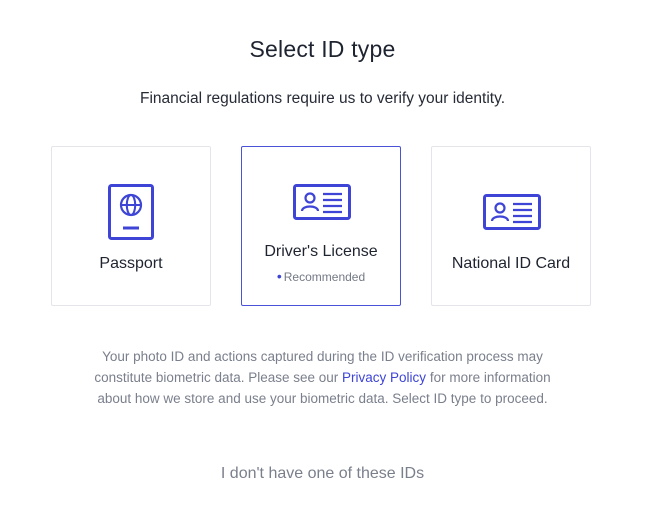 This screenshot has width=645, height=527. I want to click on page-title: Select ID type, so click(322, 49).